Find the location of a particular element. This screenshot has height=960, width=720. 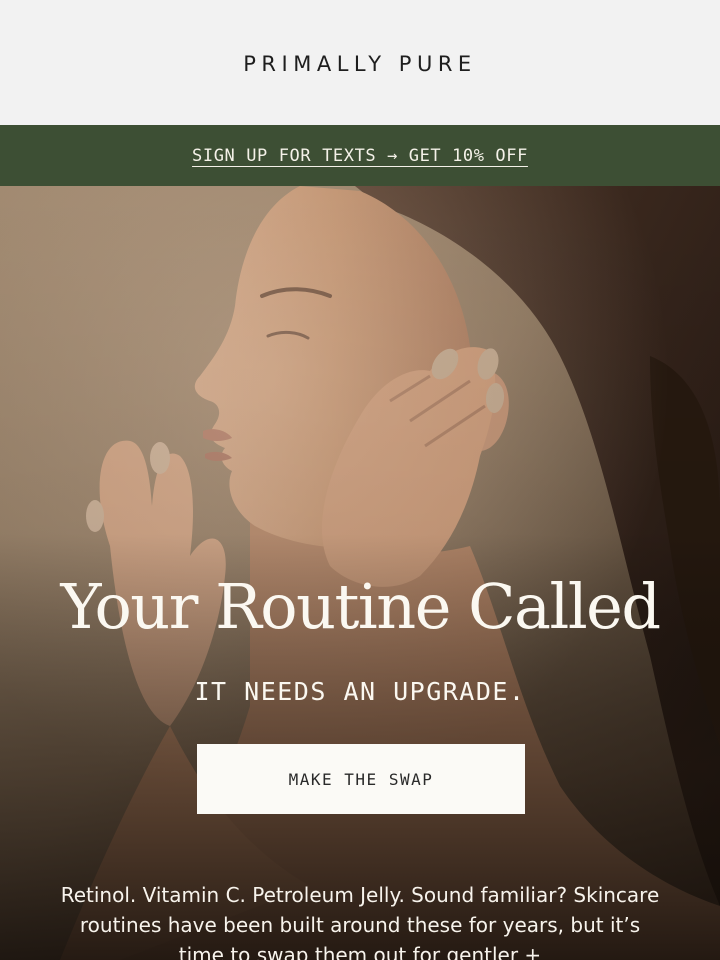

email-header: PRIMALLY PURE is located at coordinates (360, 62).